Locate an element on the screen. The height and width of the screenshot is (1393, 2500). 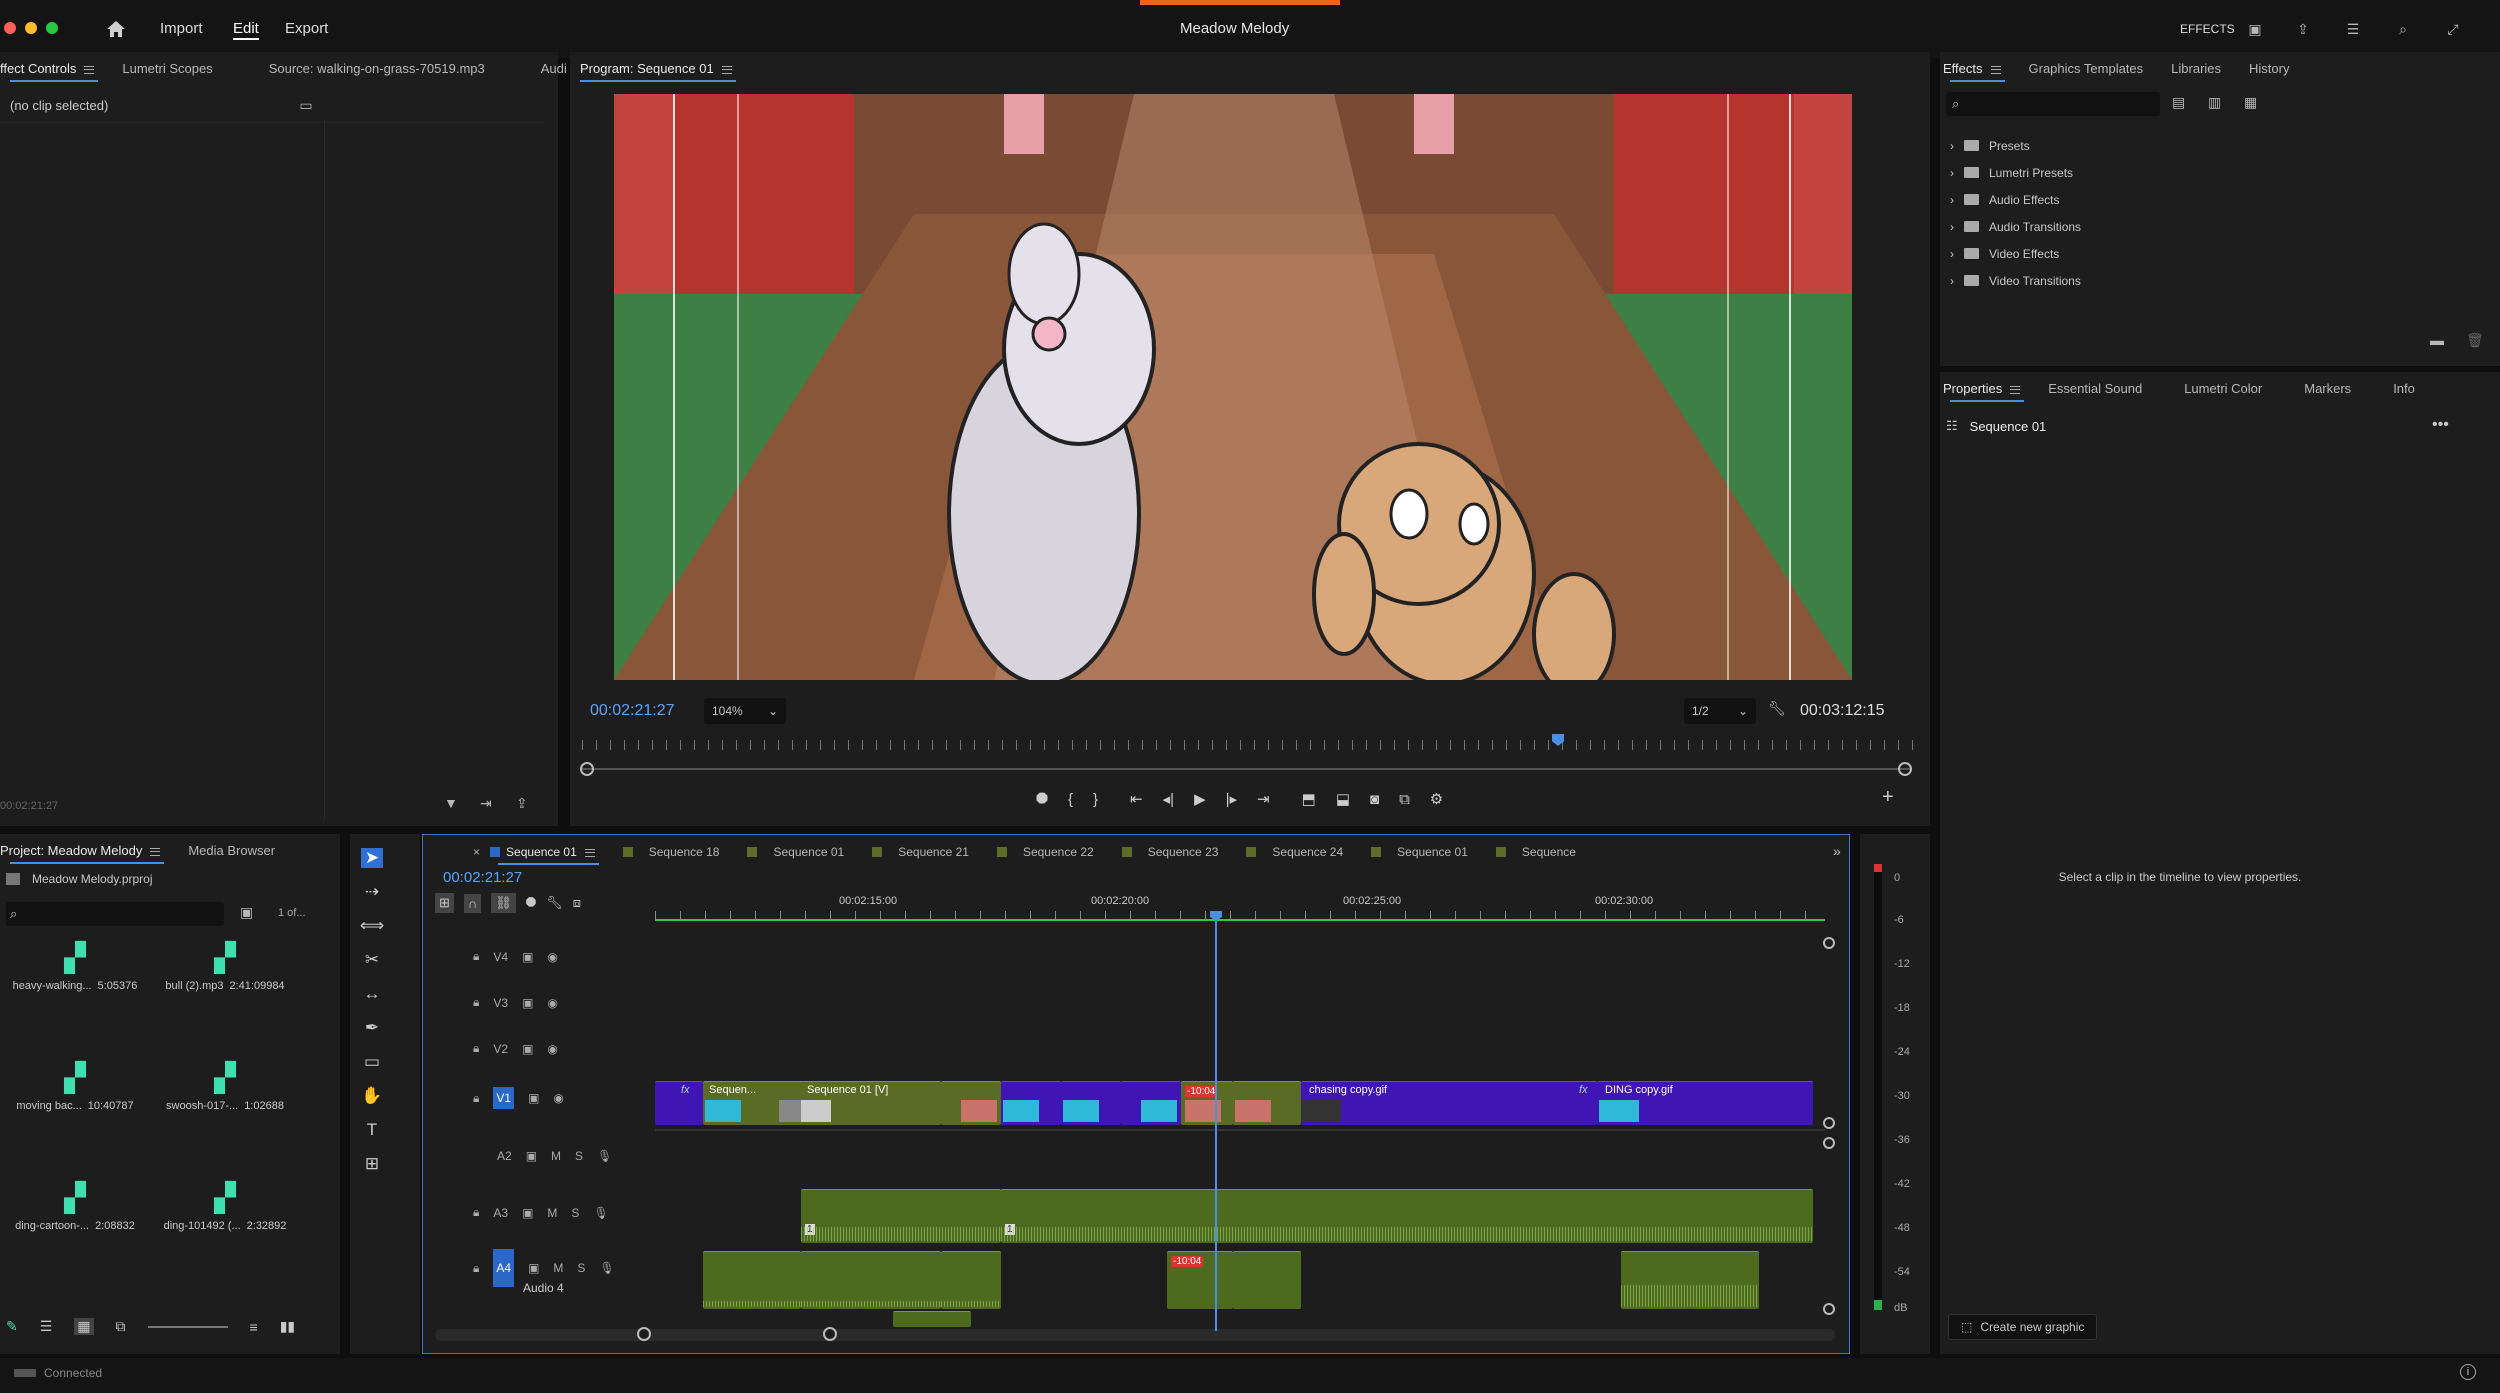
effects-item: › Audio Effects is located at coordinates (2015, 199).